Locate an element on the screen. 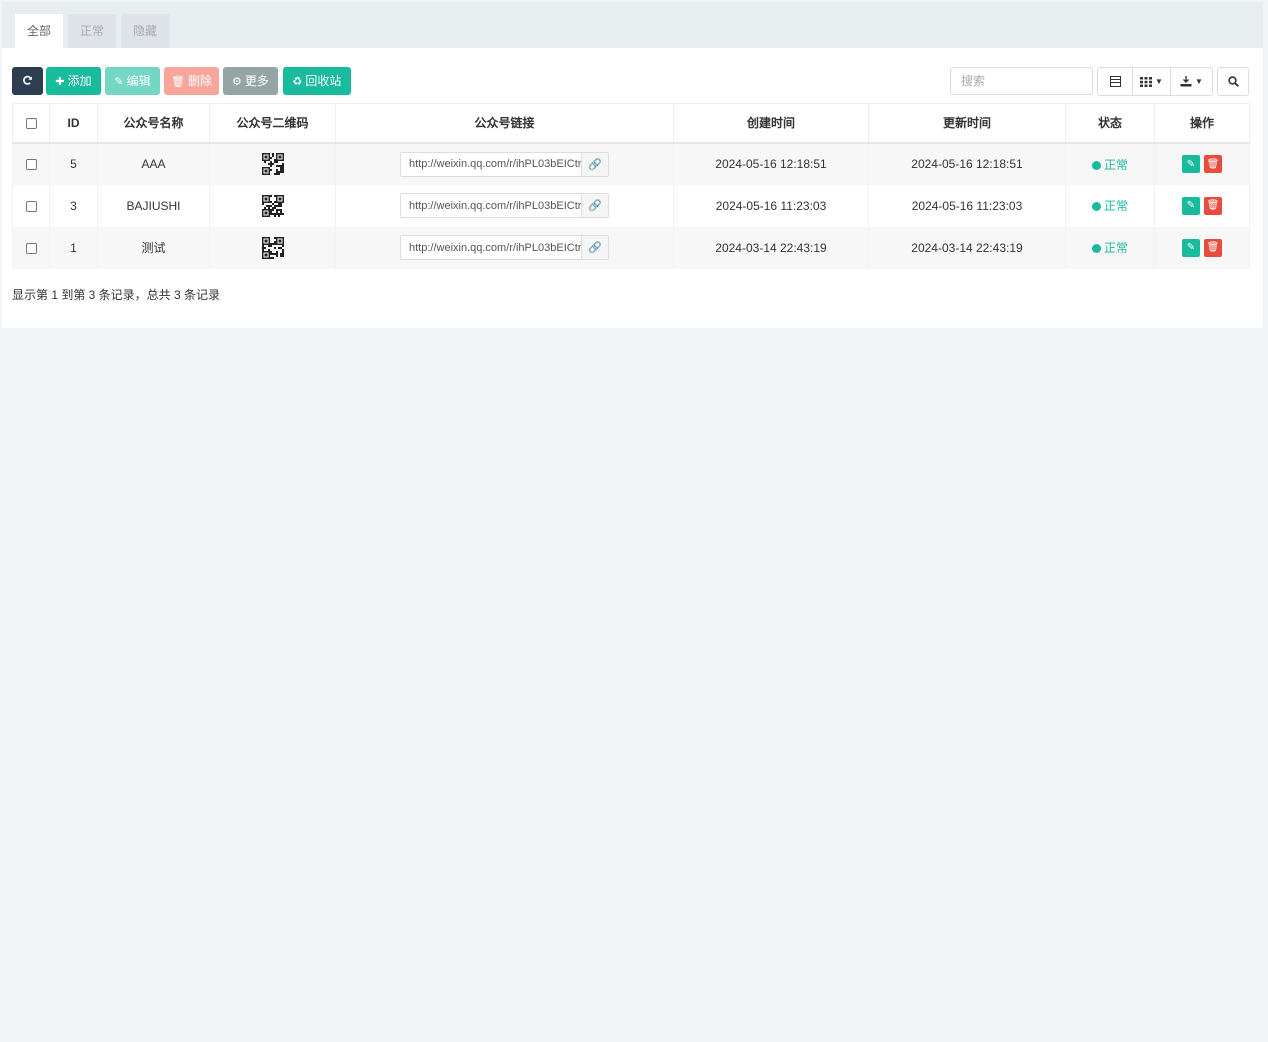 This screenshot has width=1268, height=1042. row-updated: 2024-05-16 11:23:03 is located at coordinates (967, 205).